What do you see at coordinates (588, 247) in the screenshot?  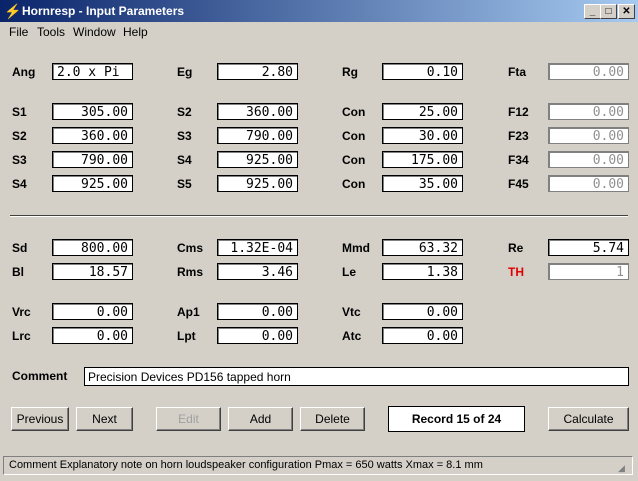 I see `input-re: 5.74` at bounding box center [588, 247].